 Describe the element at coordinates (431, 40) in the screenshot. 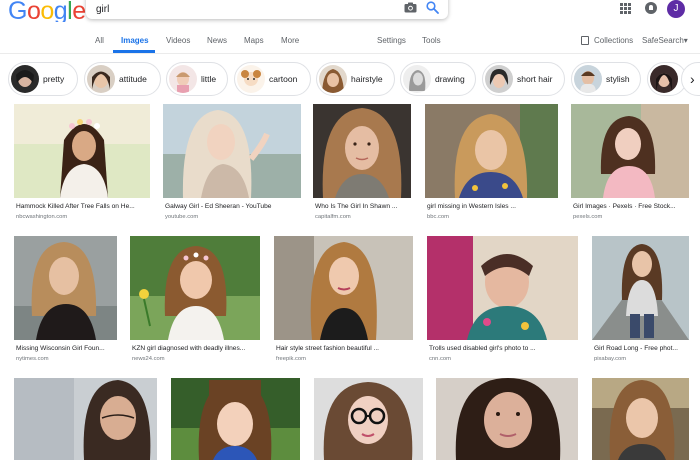

I see `tab-tools: Tools` at that location.